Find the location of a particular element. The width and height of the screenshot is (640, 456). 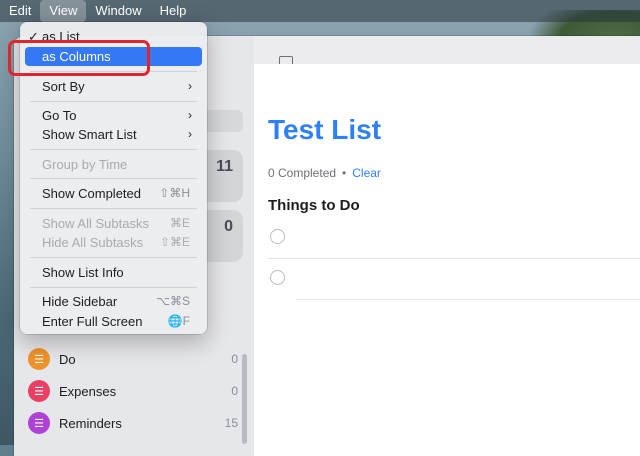

shortcut-label: ⌥⌘S is located at coordinates (173, 301).